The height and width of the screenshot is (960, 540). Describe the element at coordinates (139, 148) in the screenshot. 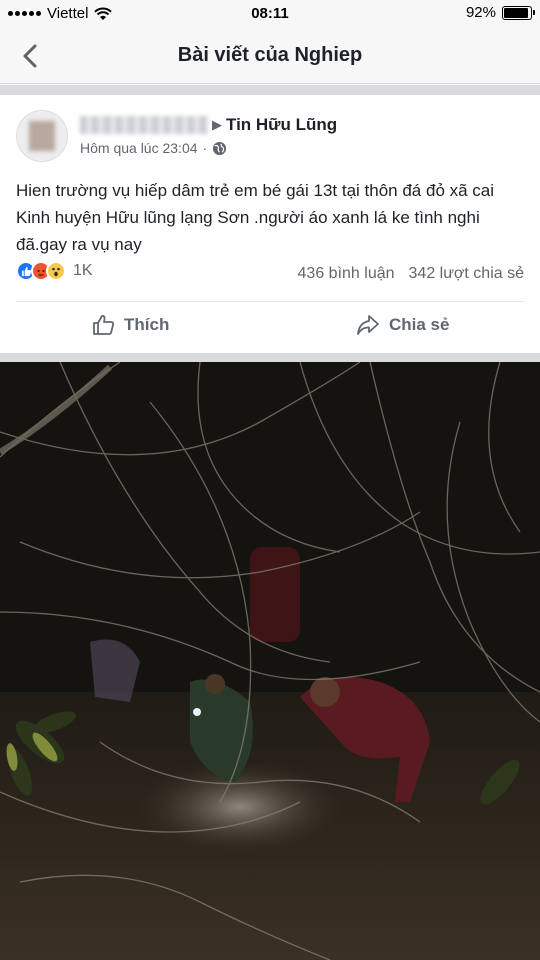

I see `post-timestamp: Hôm qua lúc 23:04` at that location.